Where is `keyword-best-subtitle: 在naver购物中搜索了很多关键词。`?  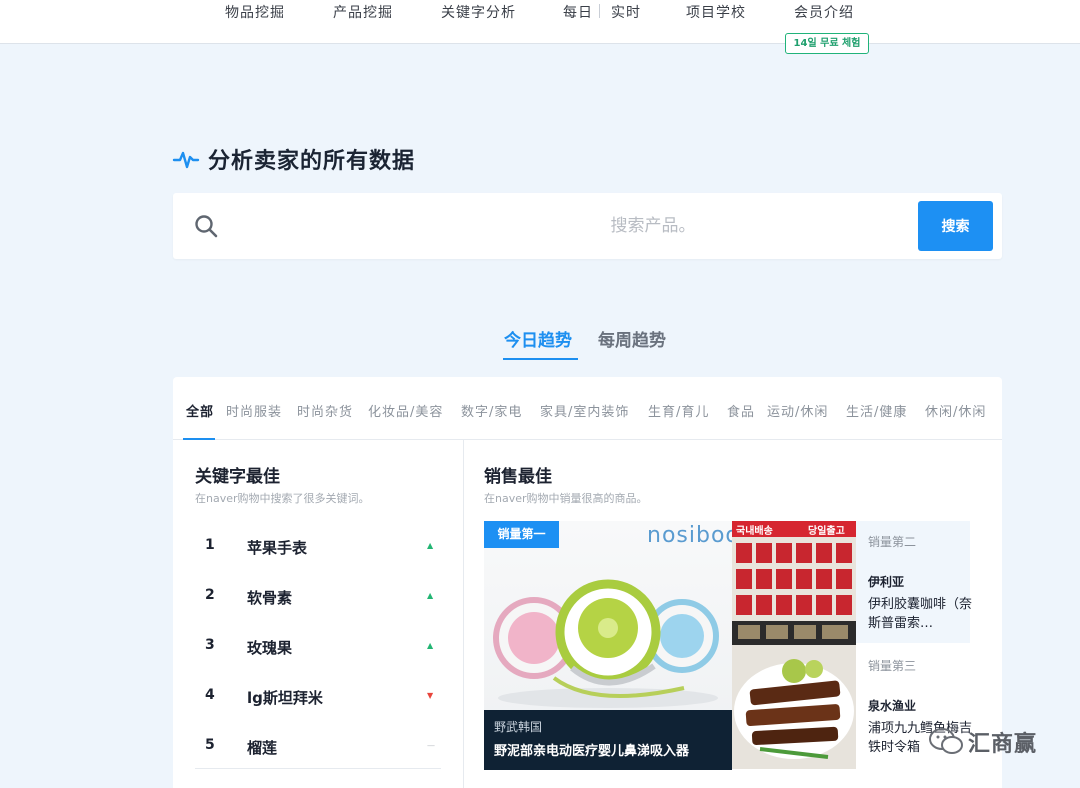 keyword-best-subtitle: 在naver购物中搜索了很多关键词。 is located at coordinates (282, 498).